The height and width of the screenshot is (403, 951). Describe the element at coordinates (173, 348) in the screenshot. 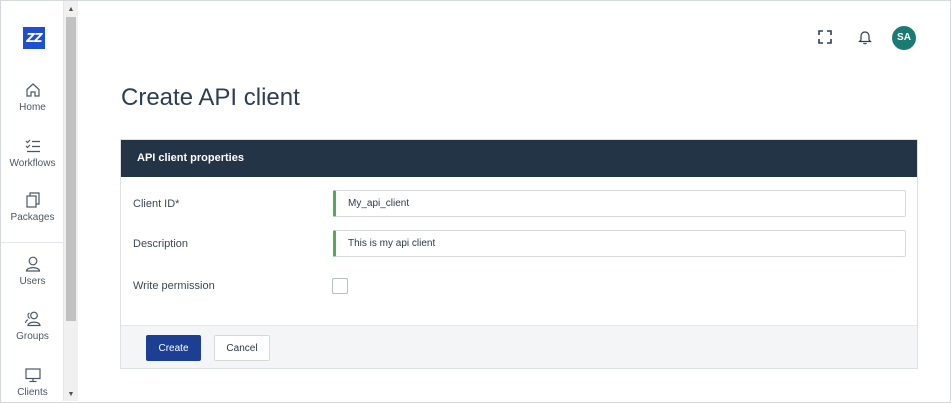

I see `create-button: Create` at that location.